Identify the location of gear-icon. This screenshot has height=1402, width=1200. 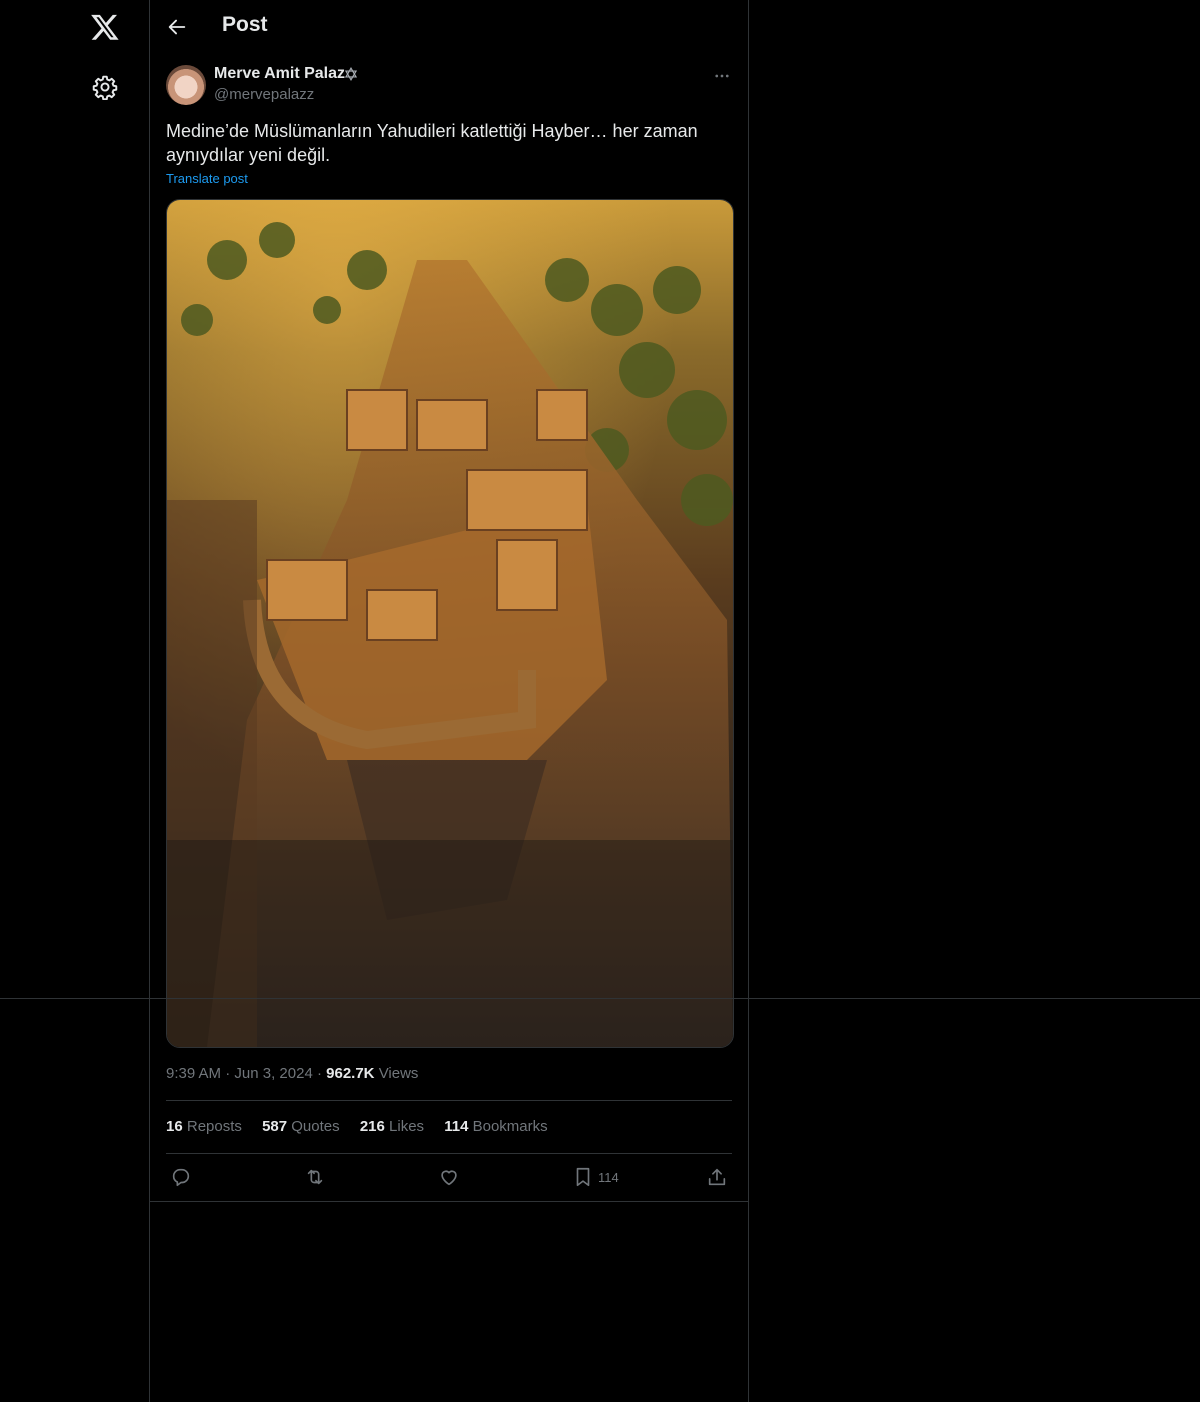
(105, 87).